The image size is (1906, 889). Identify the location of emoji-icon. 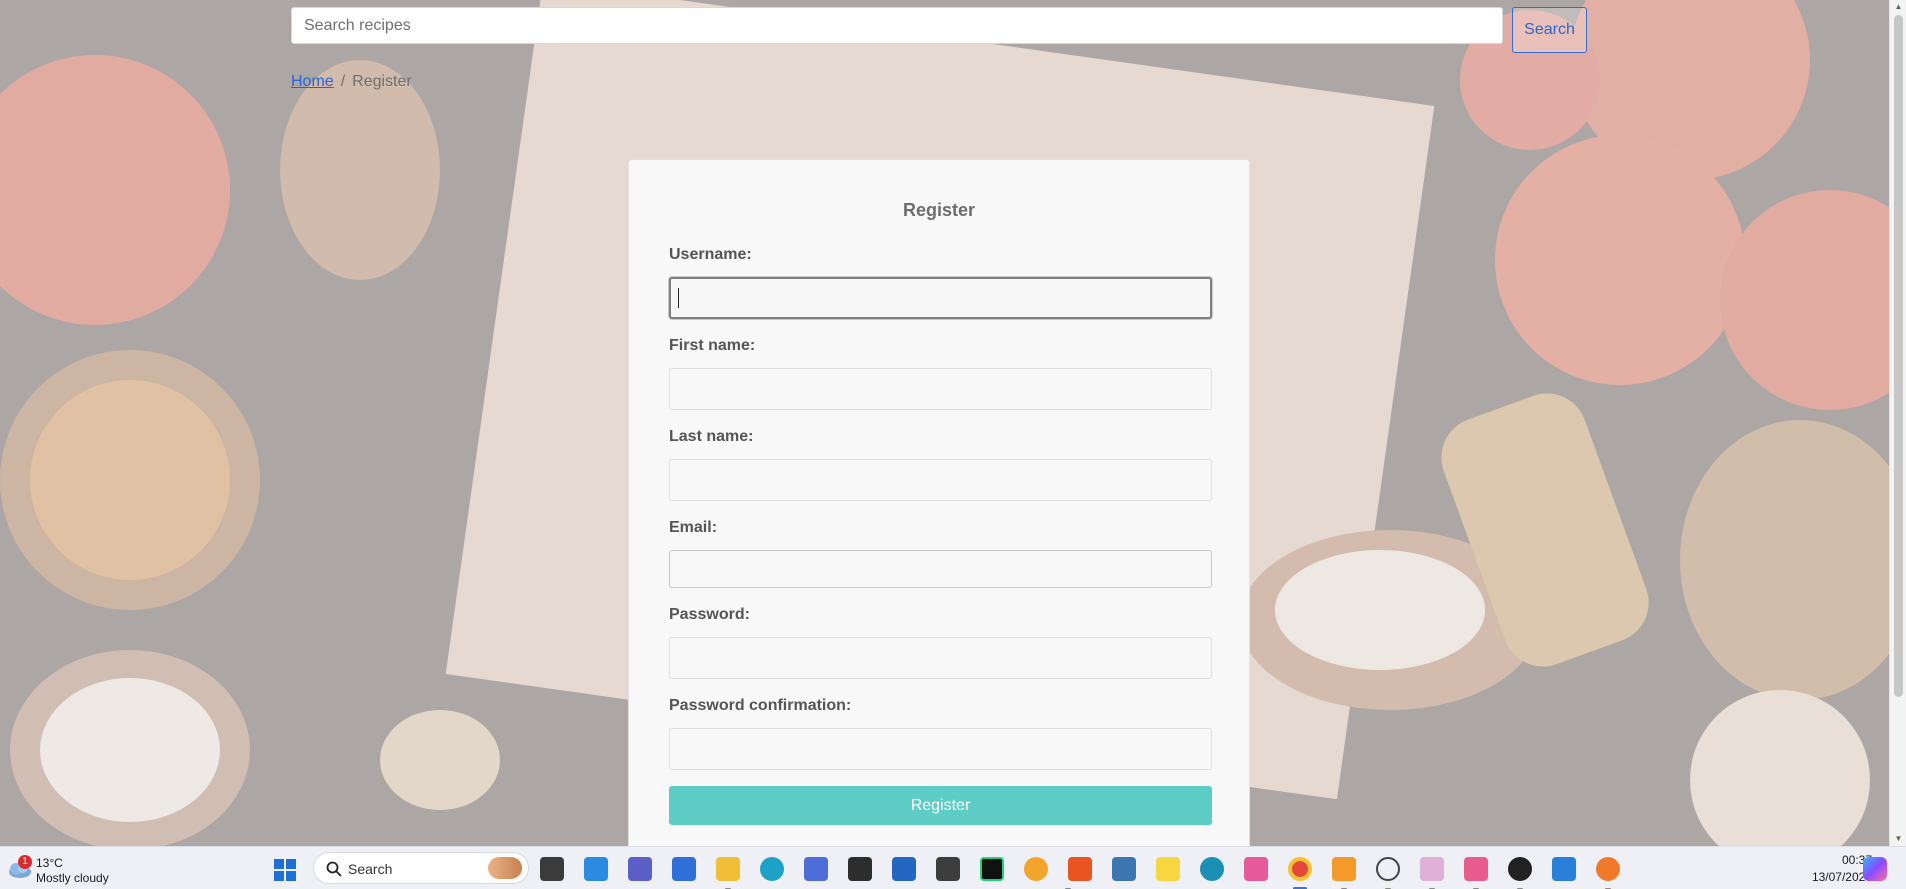
(1388, 869).